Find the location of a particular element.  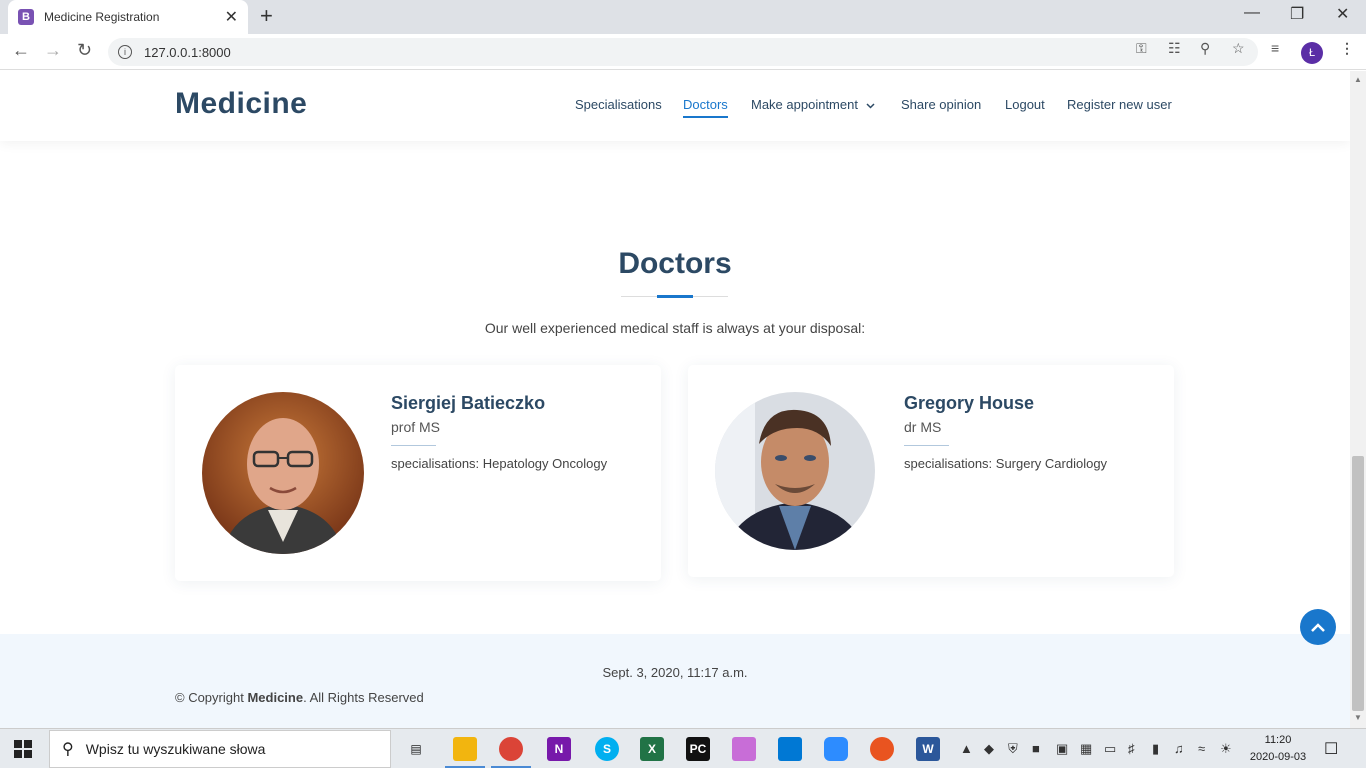

scroll-up-arrow-icon: ▲ is located at coordinates (1358, 79).